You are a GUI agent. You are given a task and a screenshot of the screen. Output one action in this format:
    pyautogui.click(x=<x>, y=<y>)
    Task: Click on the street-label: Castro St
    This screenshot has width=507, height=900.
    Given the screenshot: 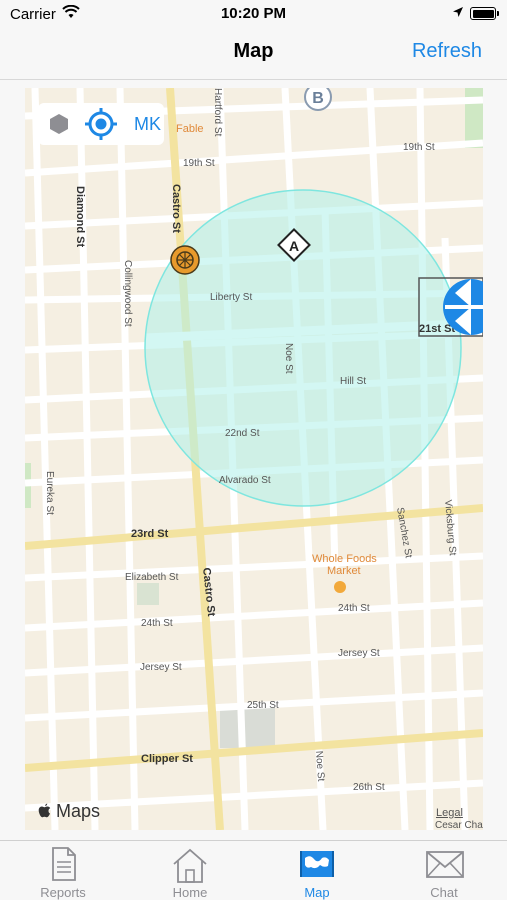 What is the action you would take?
    pyautogui.click(x=176, y=208)
    